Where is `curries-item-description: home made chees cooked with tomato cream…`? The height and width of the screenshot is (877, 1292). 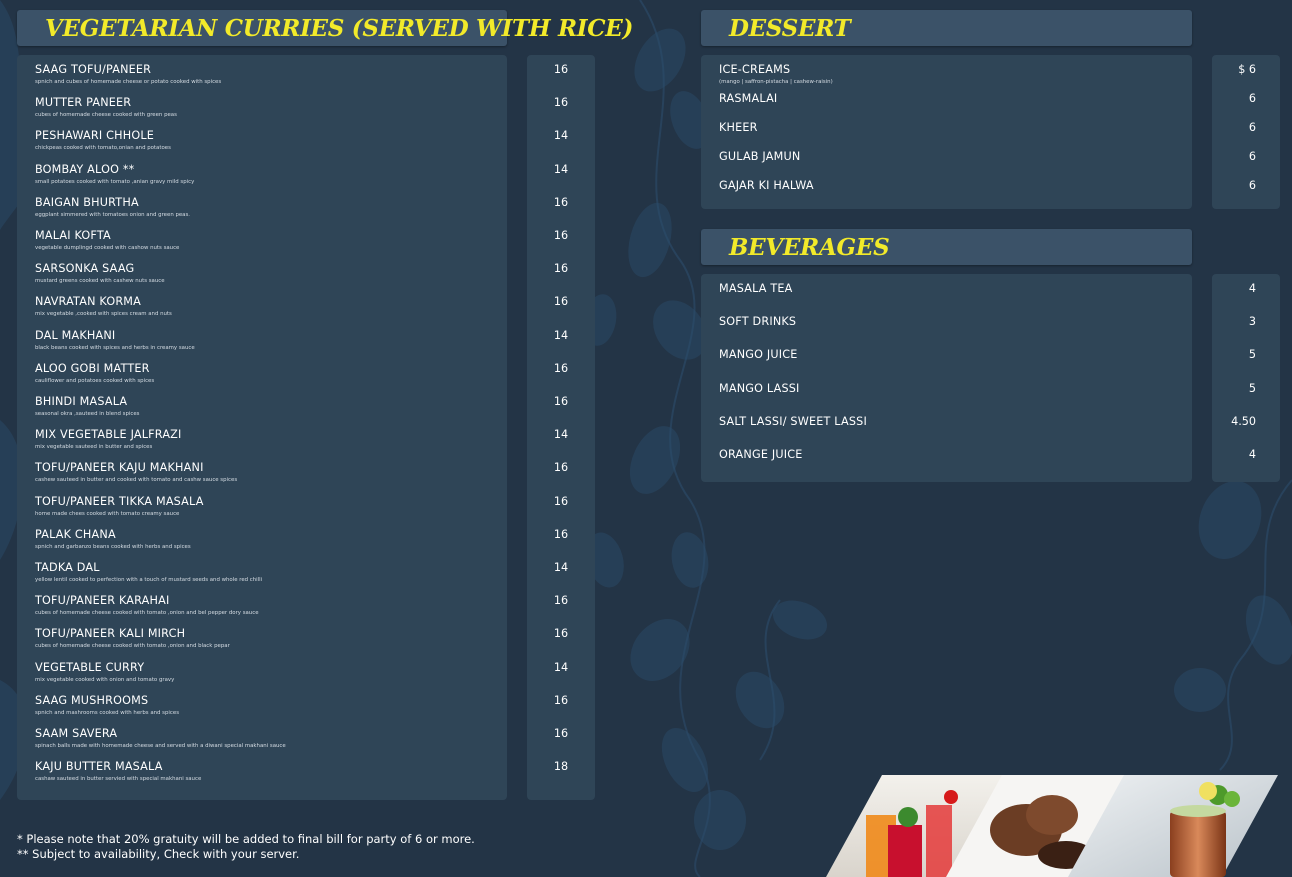
curries-item-description: home made chees cooked with tomato cream… is located at coordinates (107, 513).